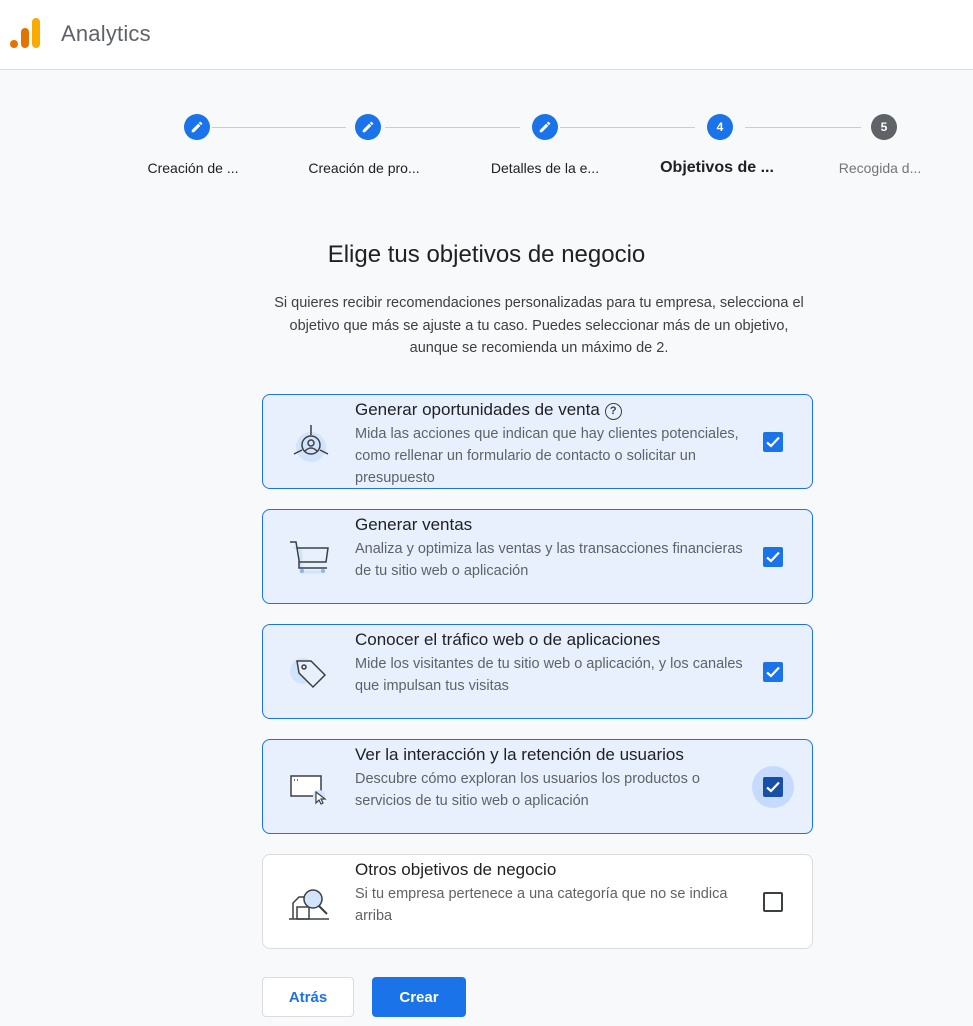  What do you see at coordinates (309, 904) in the screenshot?
I see `magnifier-icon` at bounding box center [309, 904].